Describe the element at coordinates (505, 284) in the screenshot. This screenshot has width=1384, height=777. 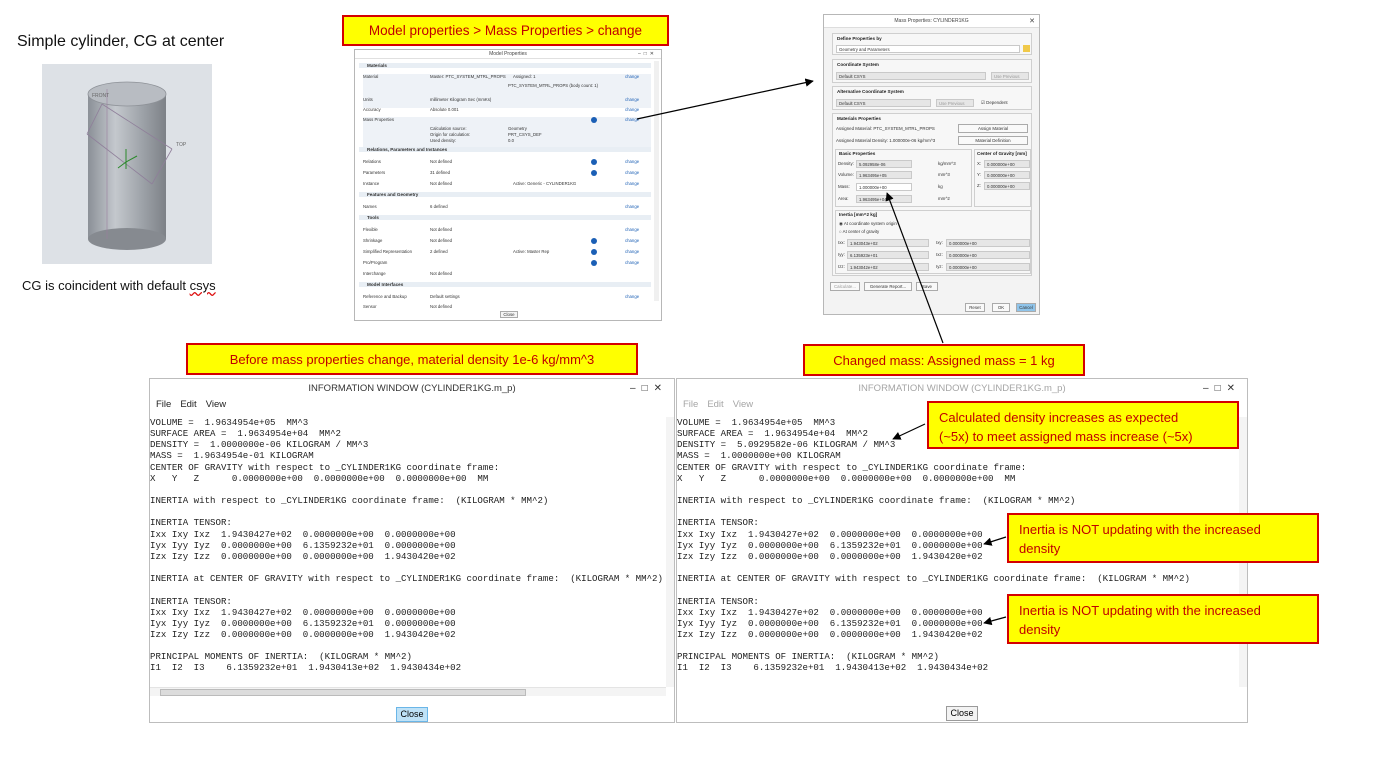
I see `section-interfaces: Model Interfaces` at that location.